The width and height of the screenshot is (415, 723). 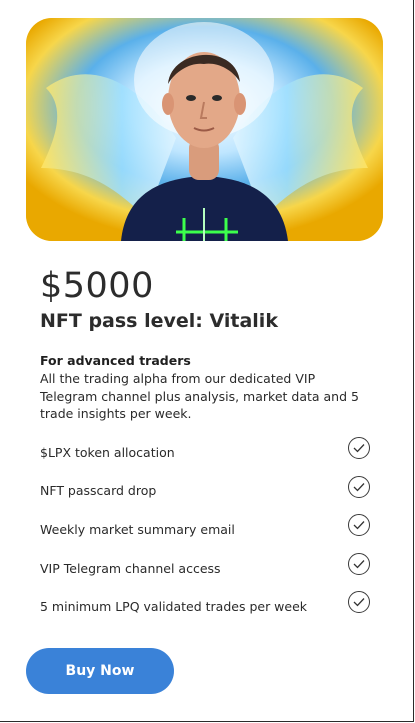 What do you see at coordinates (159, 321) in the screenshot?
I see `plan-title: NFT pass level: Vitalik` at bounding box center [159, 321].